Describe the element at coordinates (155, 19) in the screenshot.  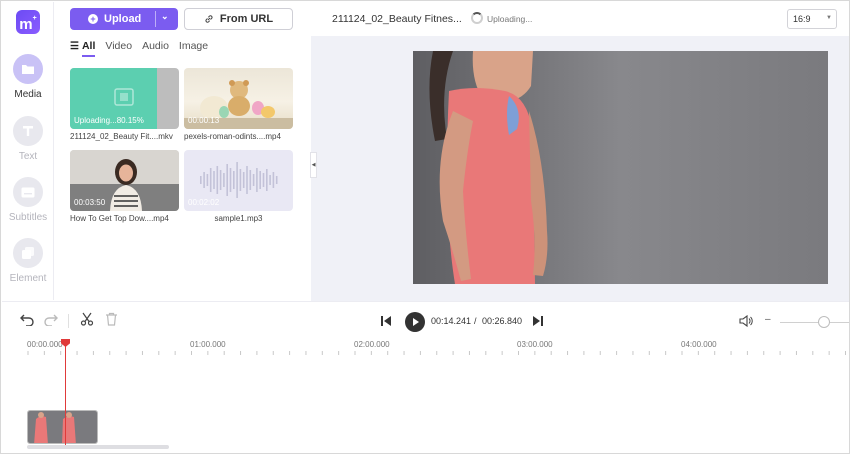
I see `upload-divider` at that location.